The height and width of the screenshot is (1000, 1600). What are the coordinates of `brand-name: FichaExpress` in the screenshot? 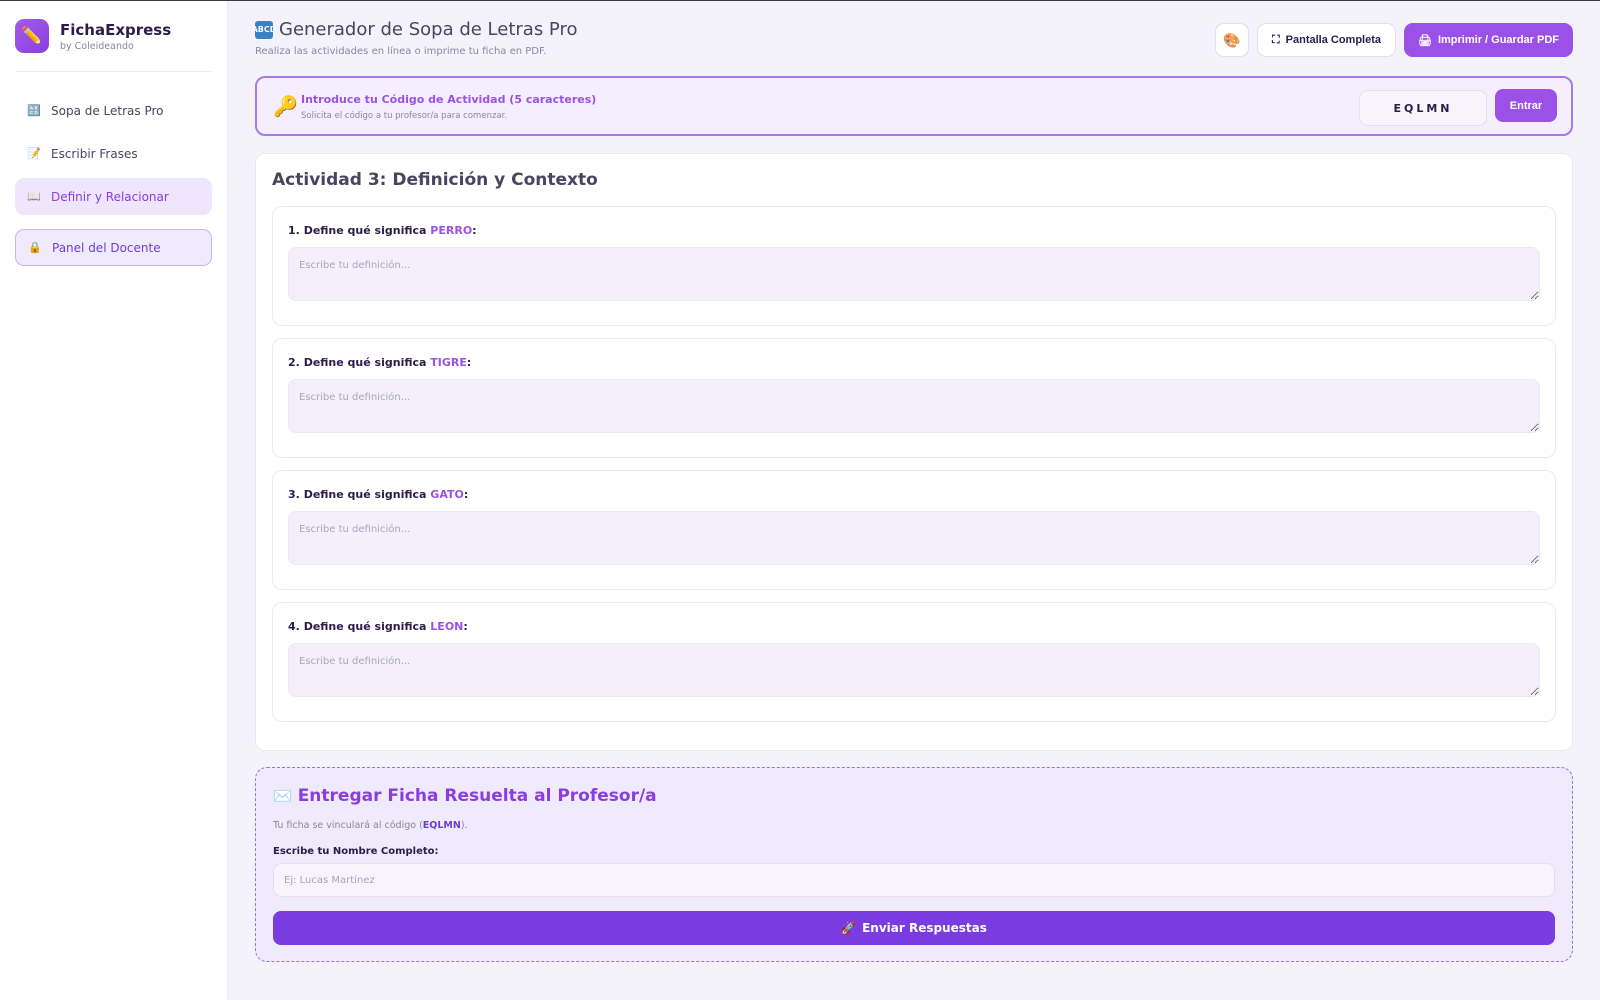 It's located at (116, 29).